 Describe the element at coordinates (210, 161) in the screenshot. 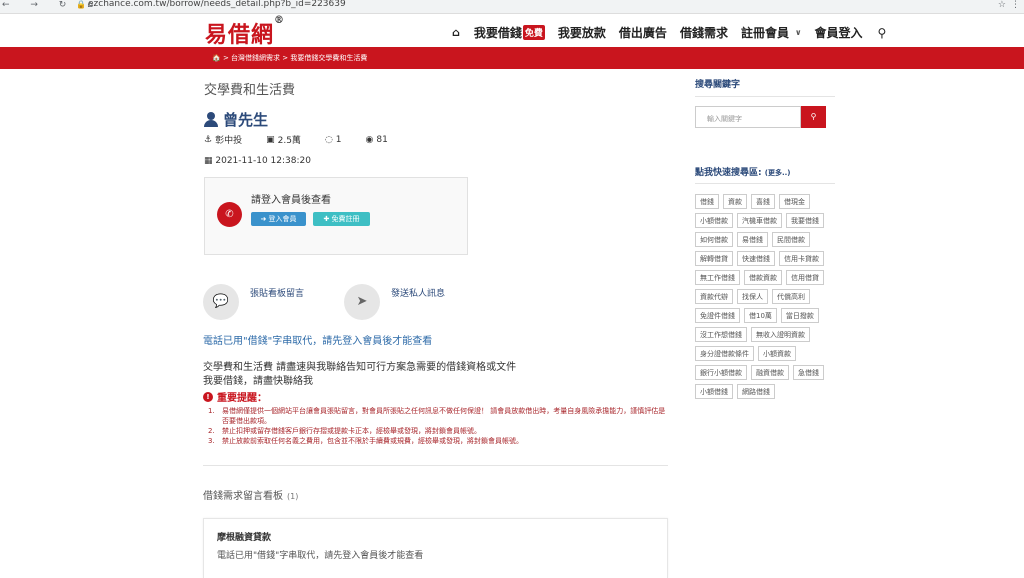

I see `calendar-icon: ▦` at that location.